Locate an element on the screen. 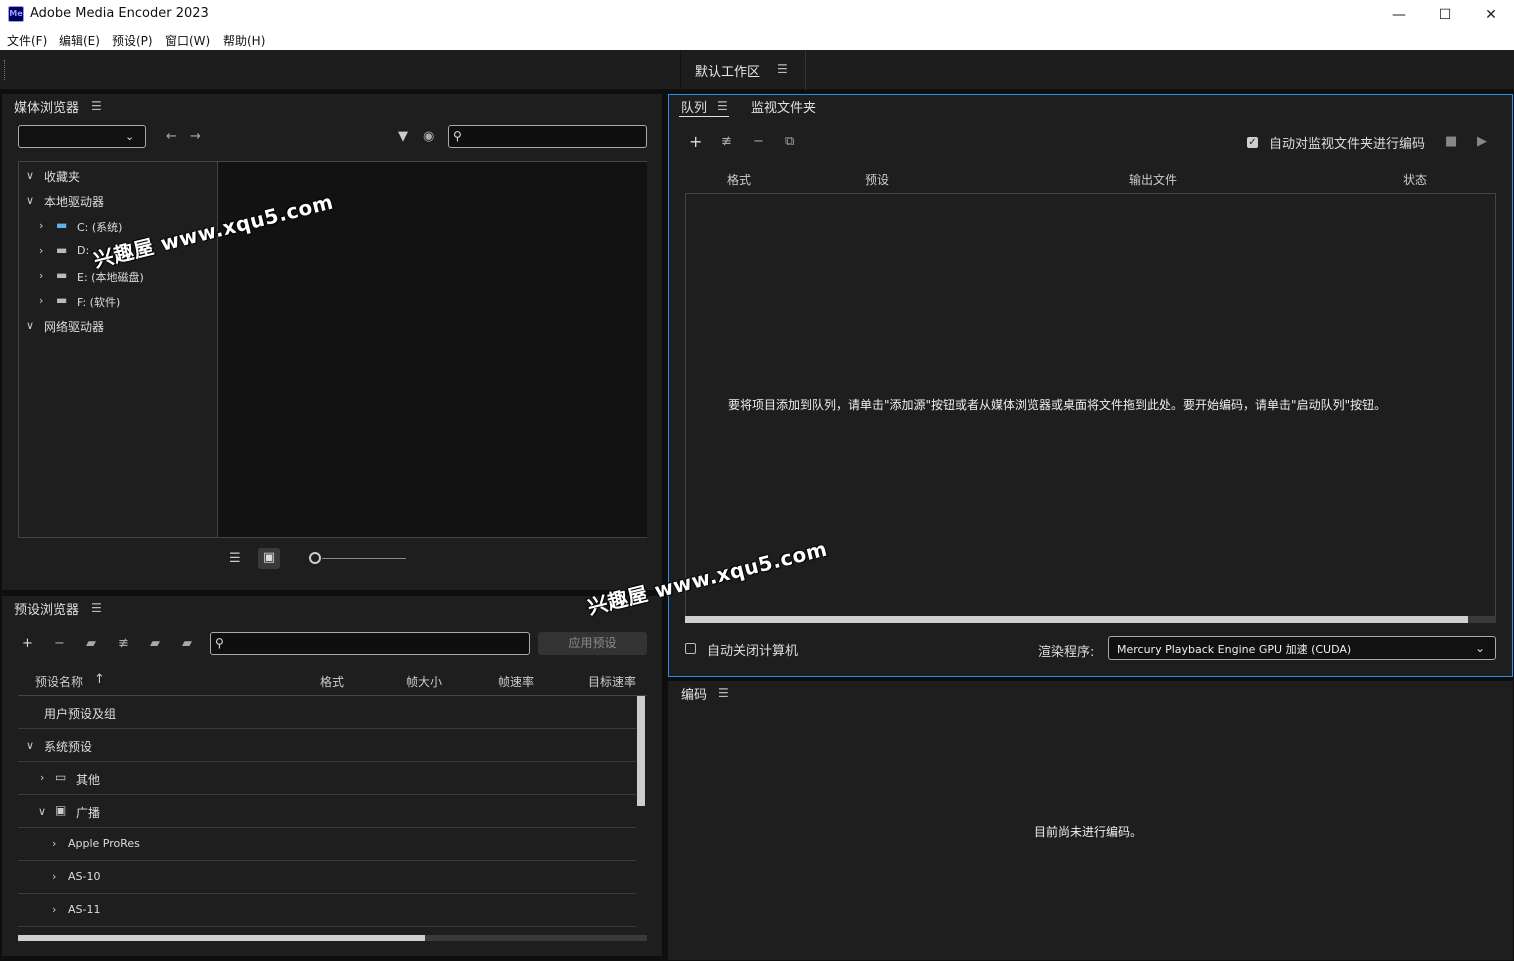  col-frame-rate: 帧速率 is located at coordinates (516, 681).